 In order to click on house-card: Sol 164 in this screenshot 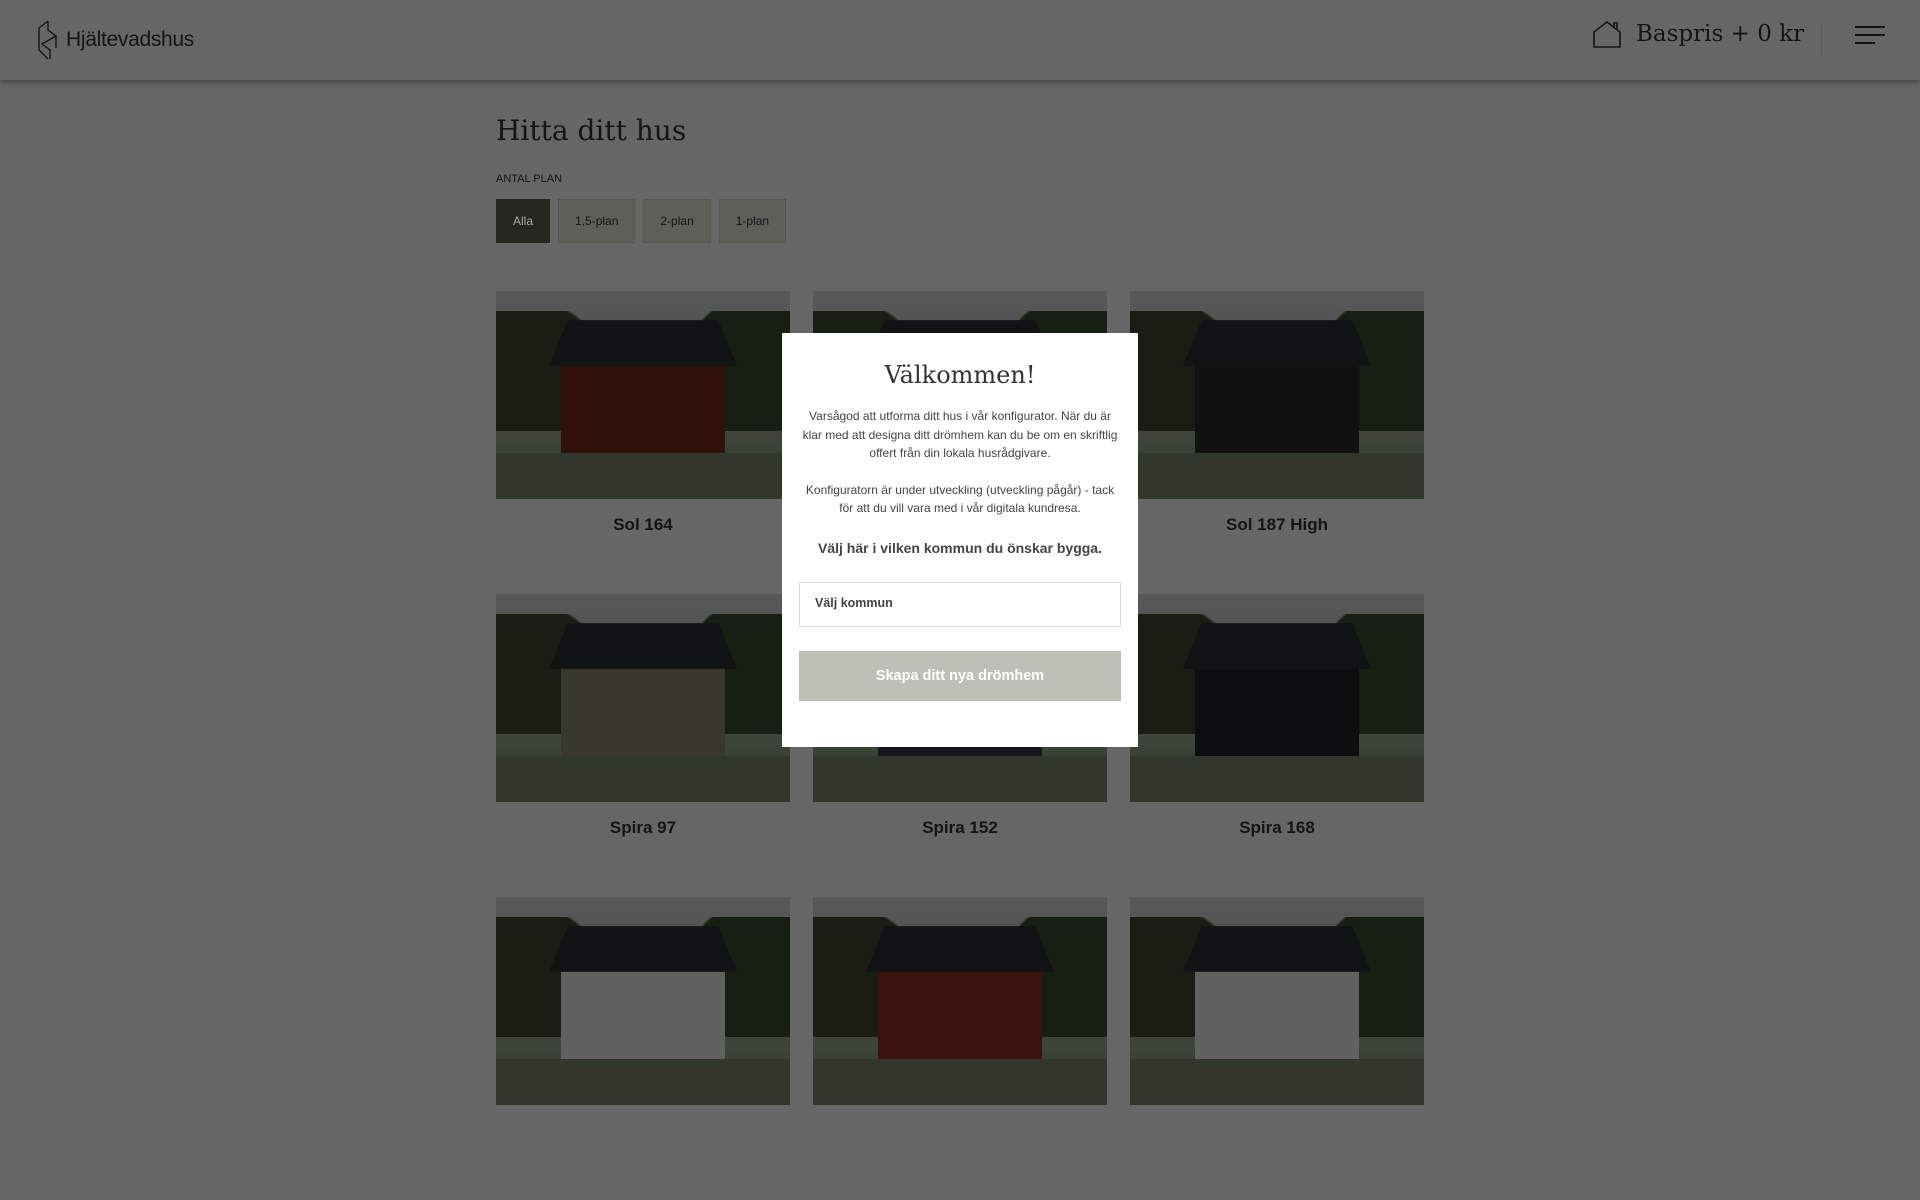, I will do `click(643, 442)`.